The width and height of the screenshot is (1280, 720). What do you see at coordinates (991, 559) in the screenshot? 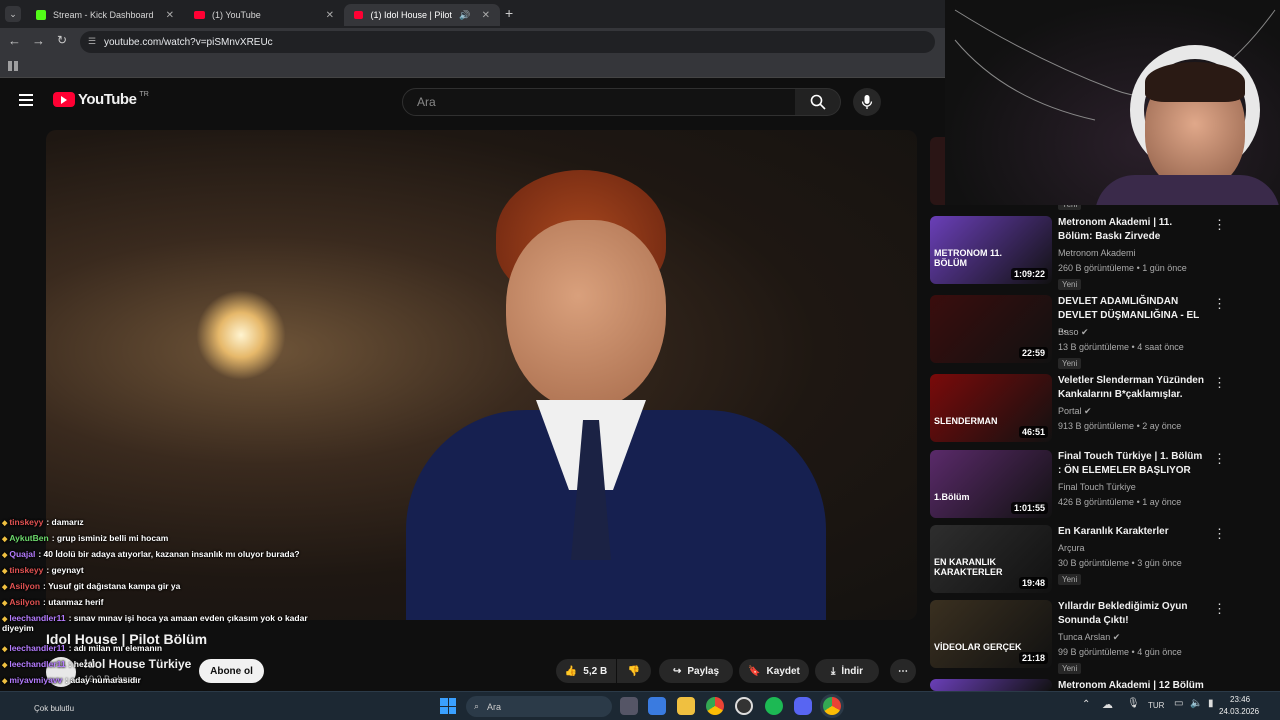
I see `recommendation-thumbnail: EN KARANLIK KARAKTERLER 19:48` at bounding box center [991, 559].